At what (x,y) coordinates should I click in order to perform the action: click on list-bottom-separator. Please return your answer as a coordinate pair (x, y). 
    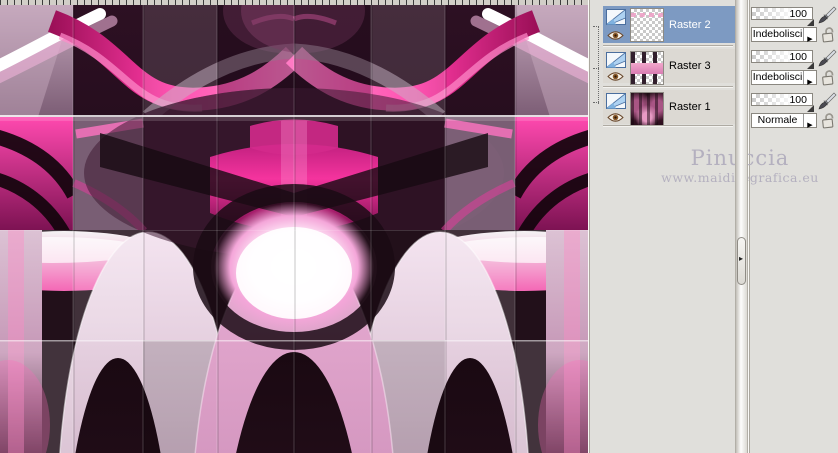
    Looking at the image, I should click on (668, 126).